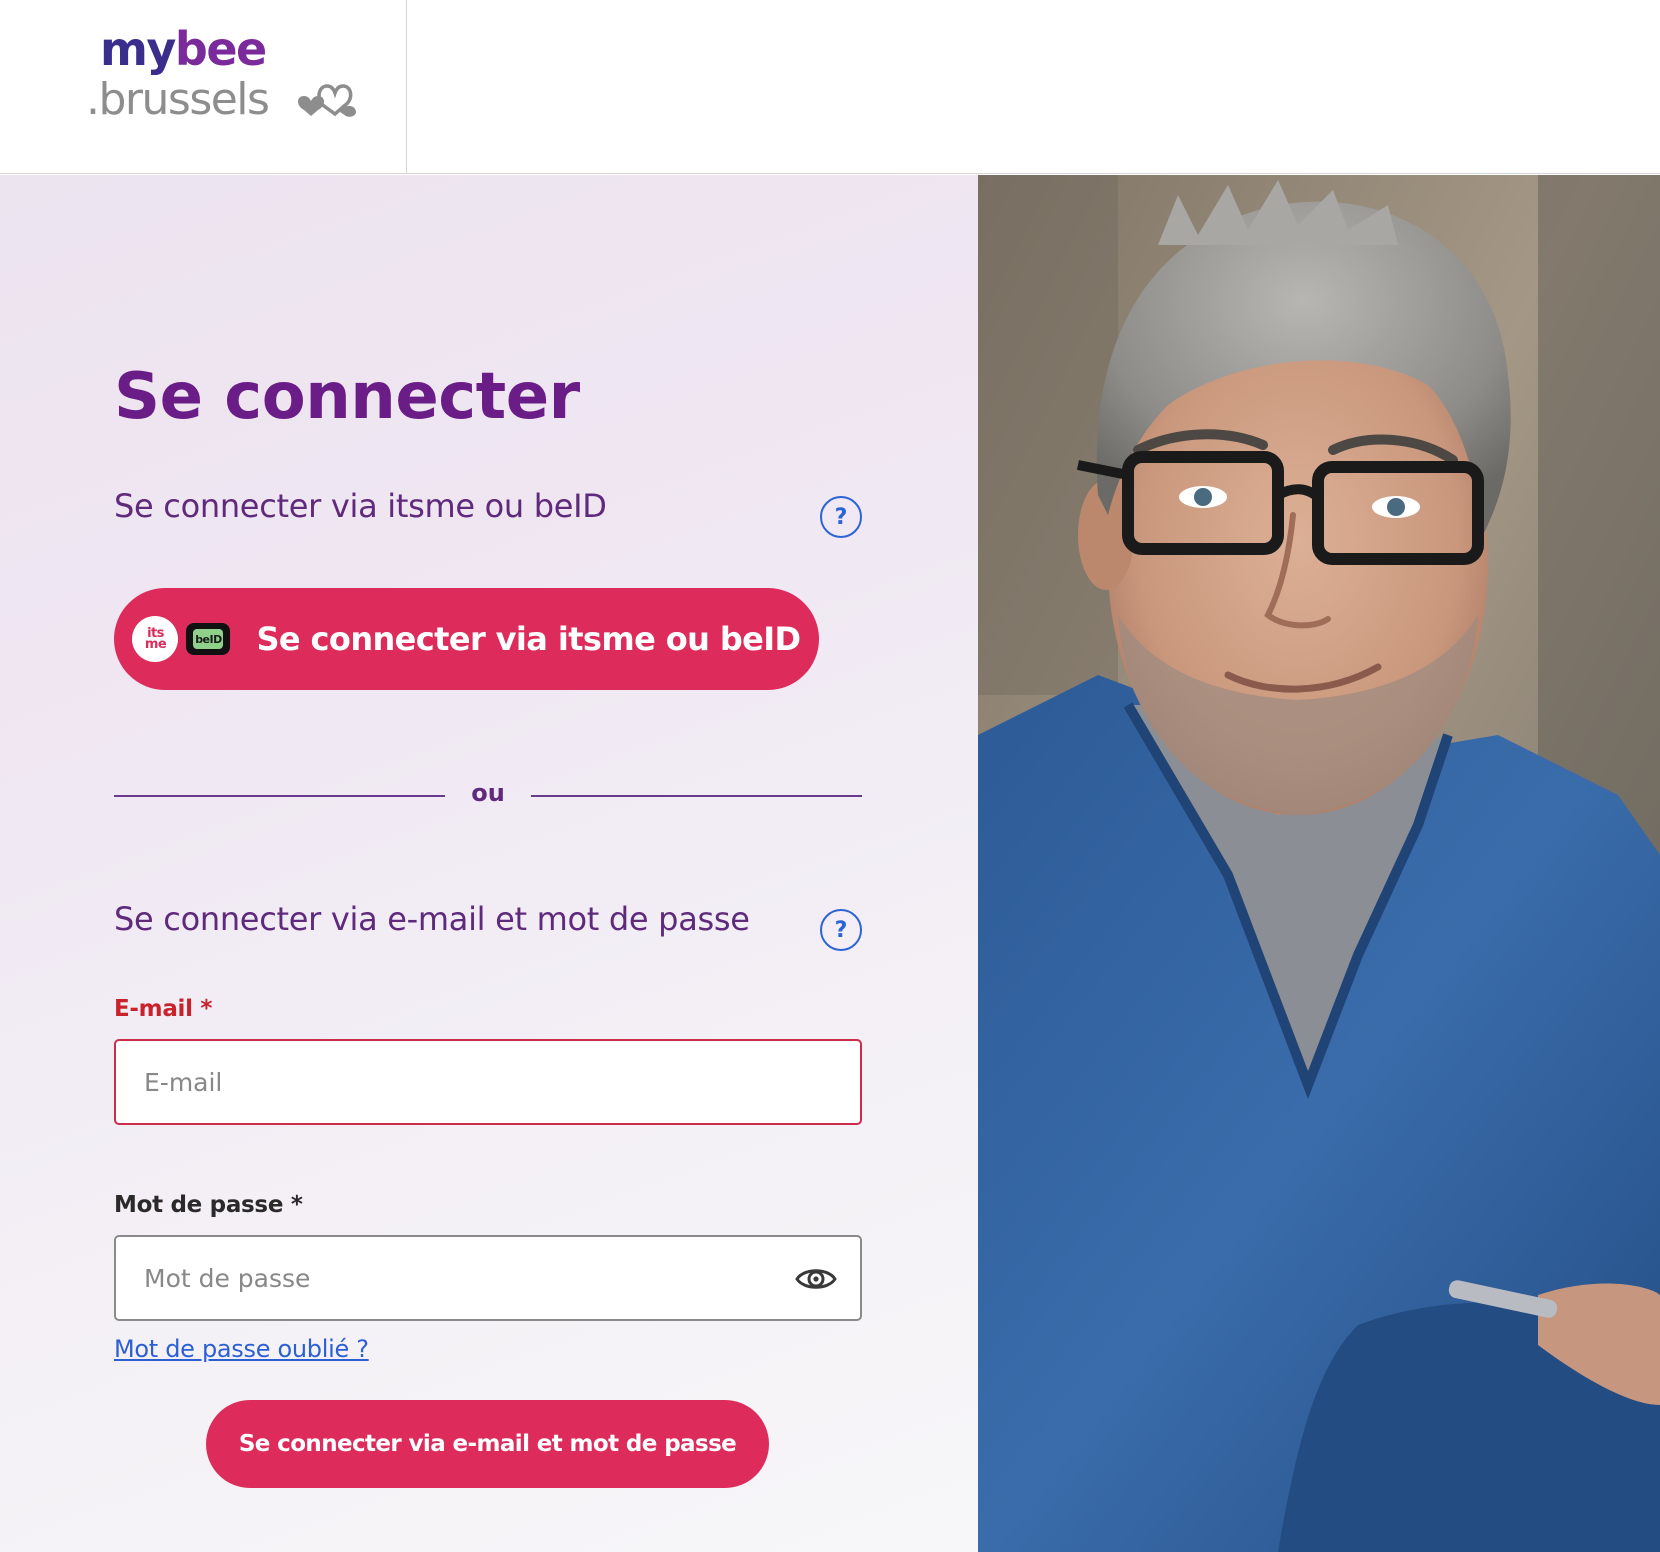  Describe the element at coordinates (327, 100) in the screenshot. I see `hearts-icon` at that location.